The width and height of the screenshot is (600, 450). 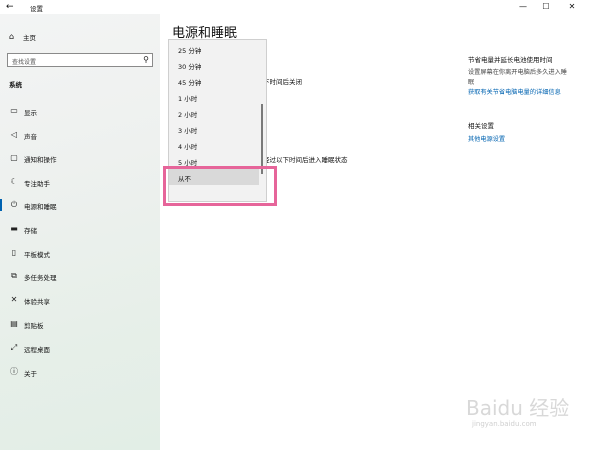 I want to click on dropdown-option: 45 分钟, so click(x=214, y=81).